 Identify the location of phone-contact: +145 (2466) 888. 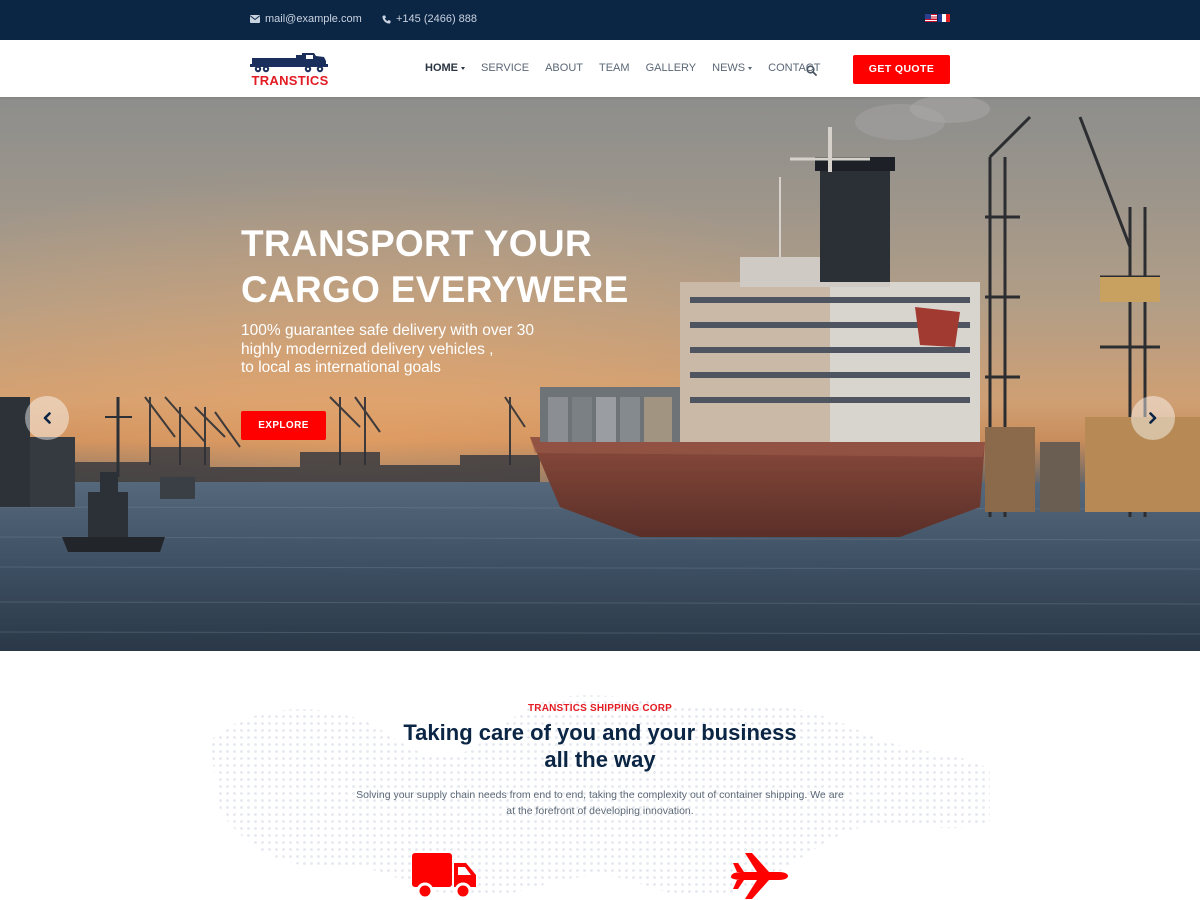
(429, 19).